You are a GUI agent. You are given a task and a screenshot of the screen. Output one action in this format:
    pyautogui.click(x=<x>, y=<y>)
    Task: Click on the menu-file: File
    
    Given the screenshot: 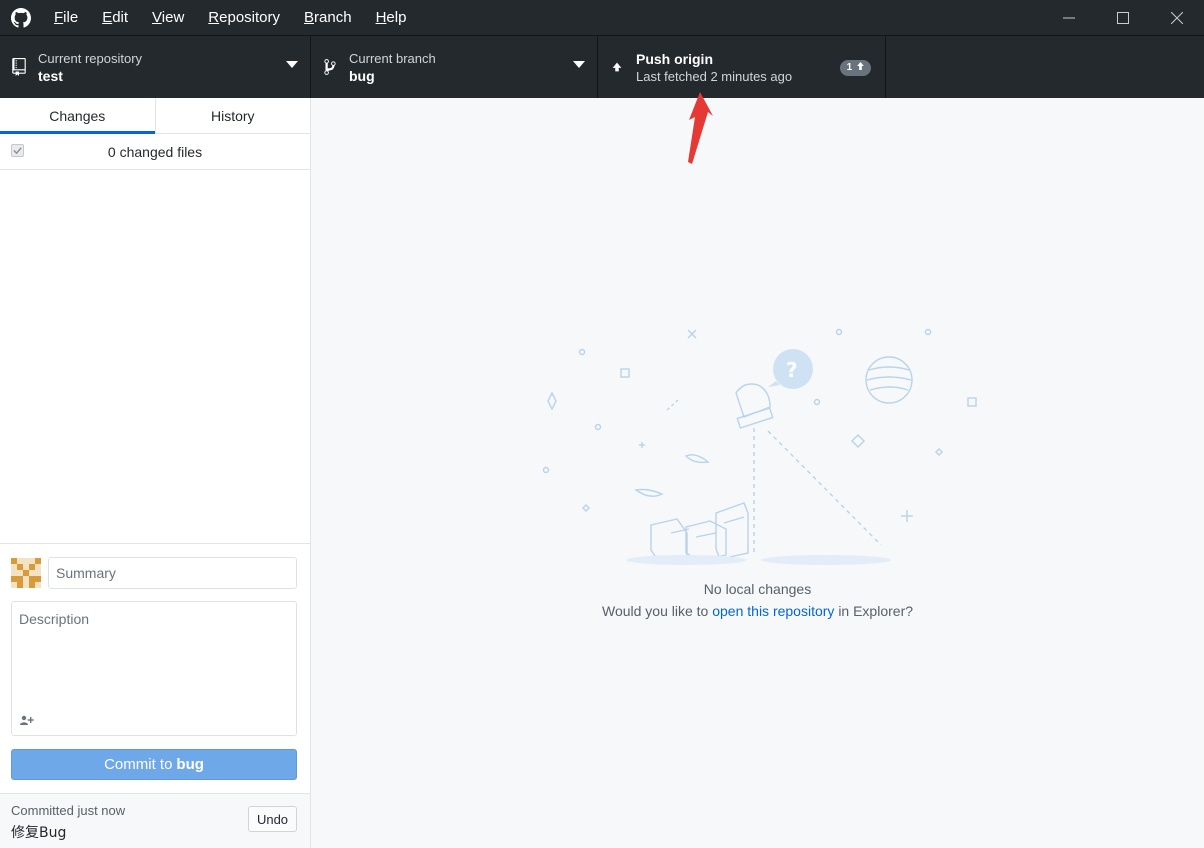 What is the action you would take?
    pyautogui.click(x=66, y=17)
    